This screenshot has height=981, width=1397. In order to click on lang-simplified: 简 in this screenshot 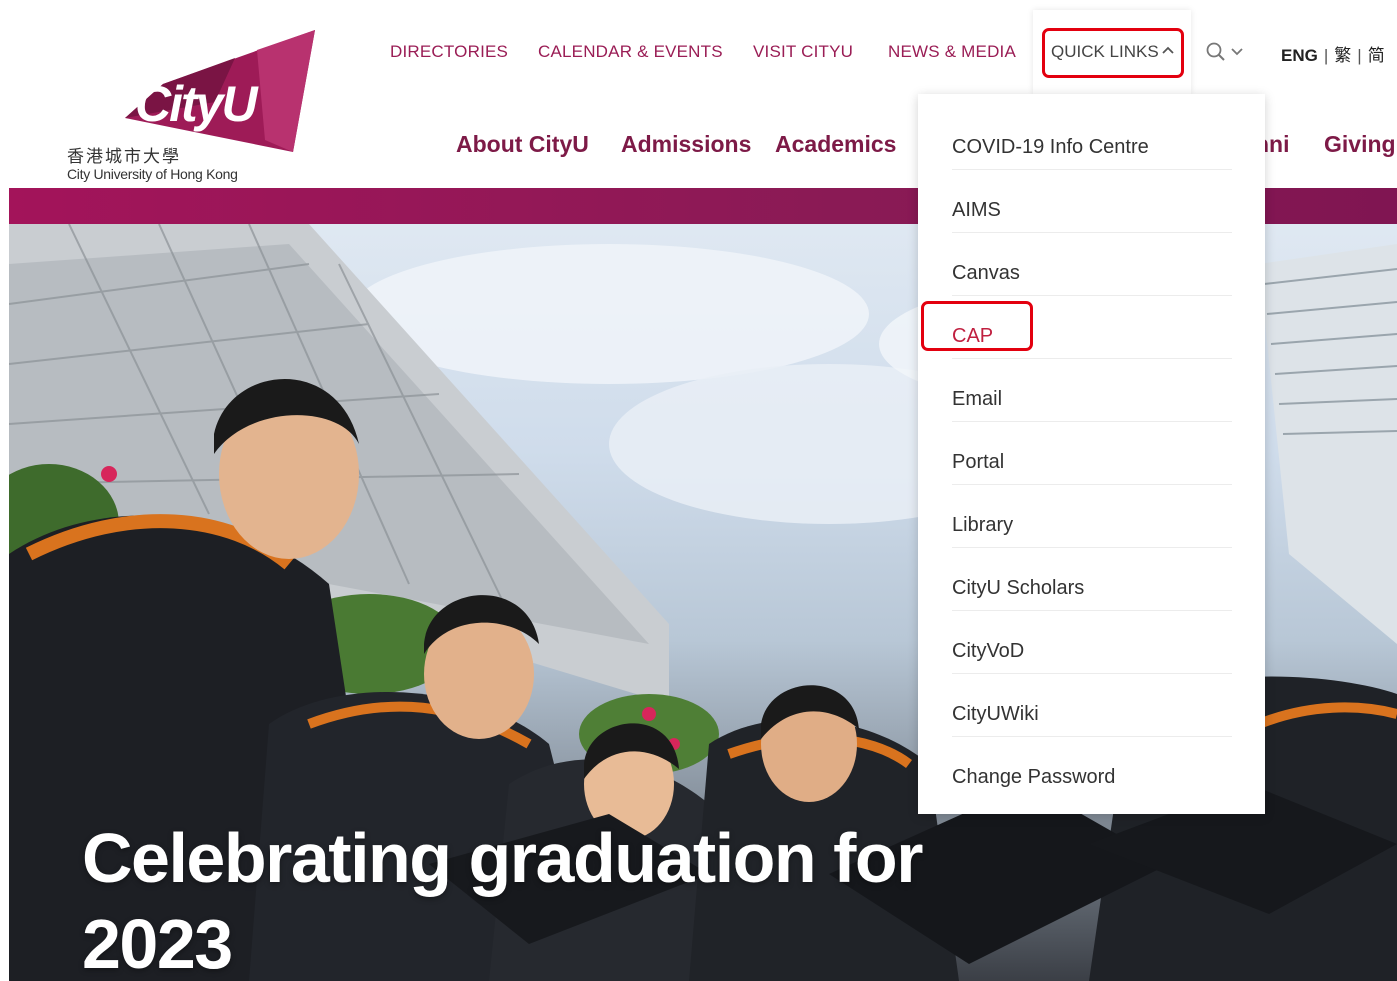, I will do `click(1376, 56)`.